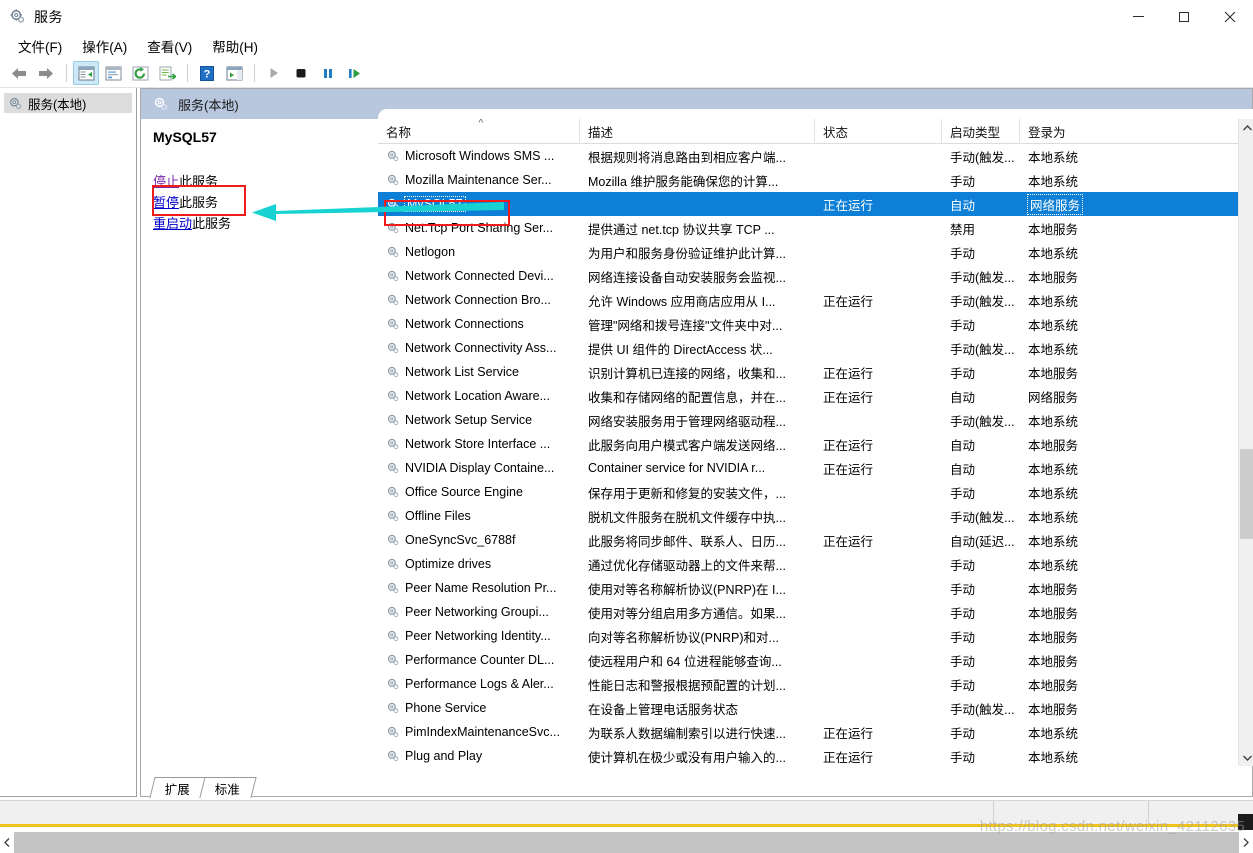 The height and width of the screenshot is (853, 1253). What do you see at coordinates (878, 180) in the screenshot?
I see `cell-status` at bounding box center [878, 180].